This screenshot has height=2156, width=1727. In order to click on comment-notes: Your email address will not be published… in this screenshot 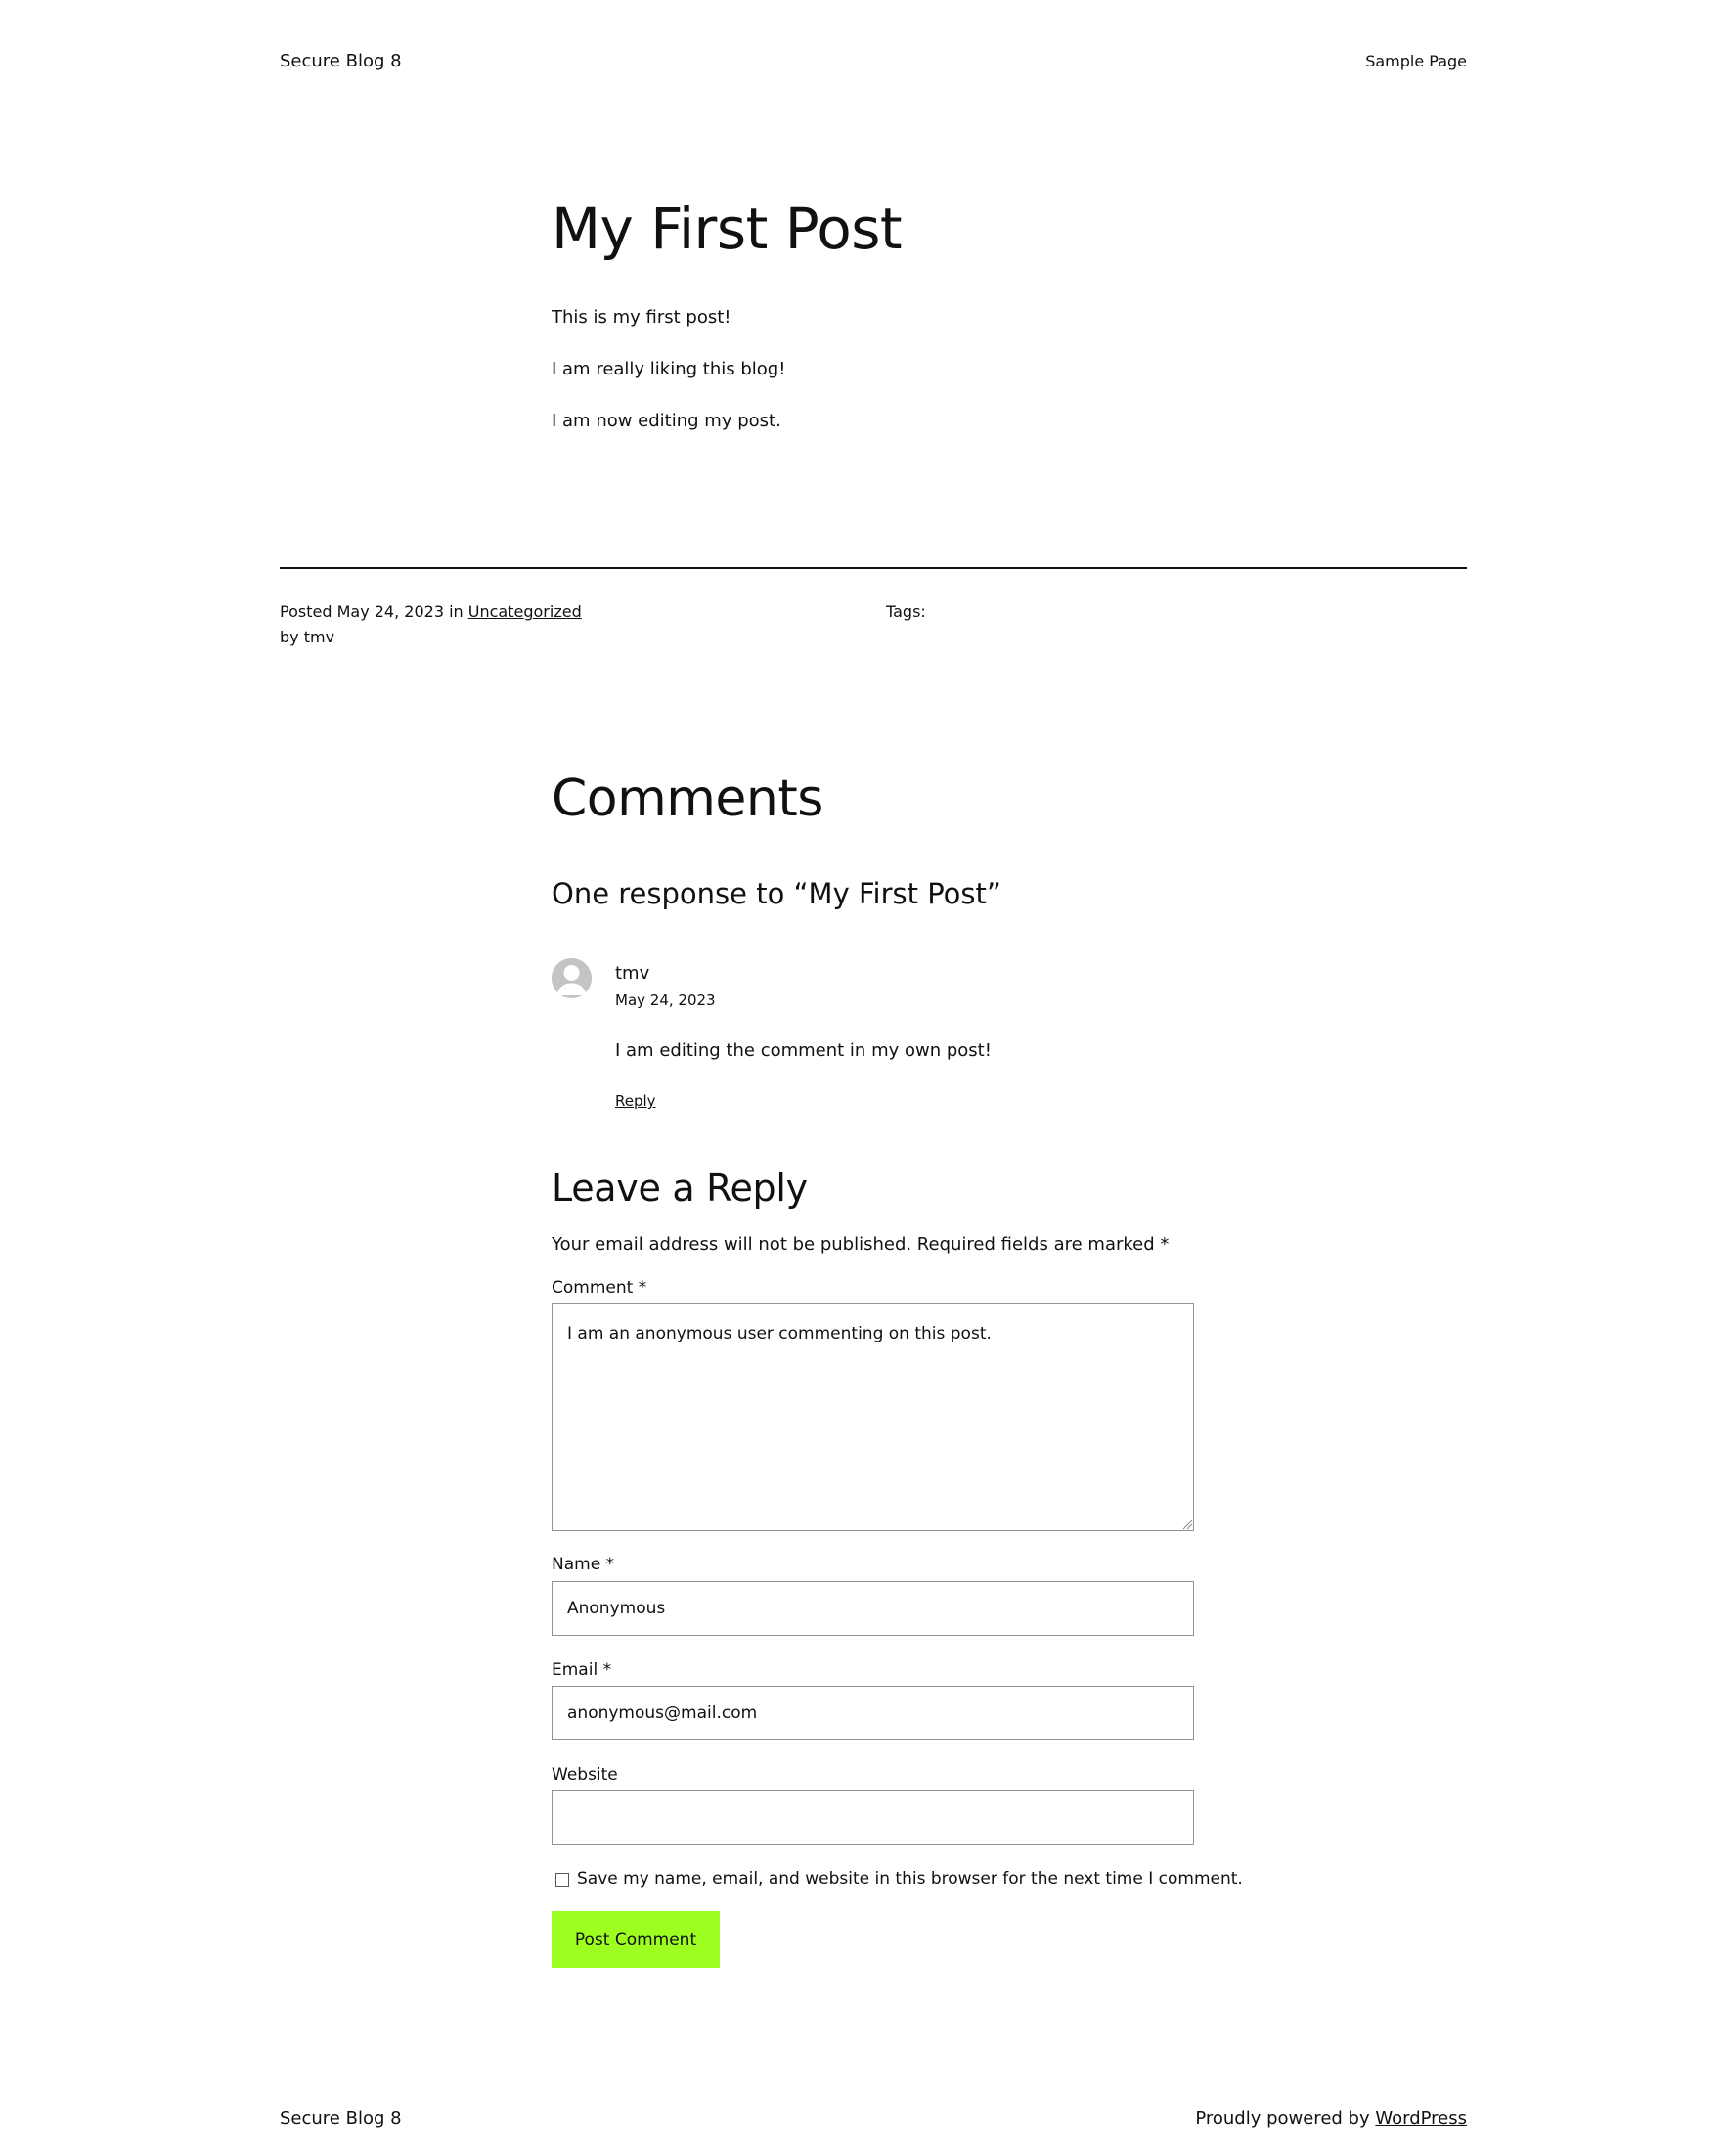, I will do `click(861, 1244)`.